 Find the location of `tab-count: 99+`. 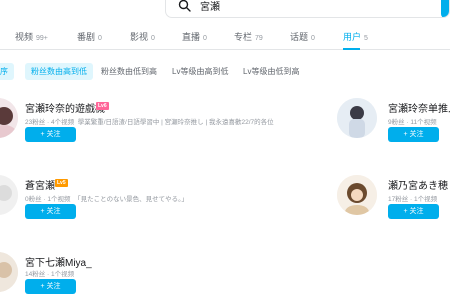

tab-count: 99+ is located at coordinates (42, 38).